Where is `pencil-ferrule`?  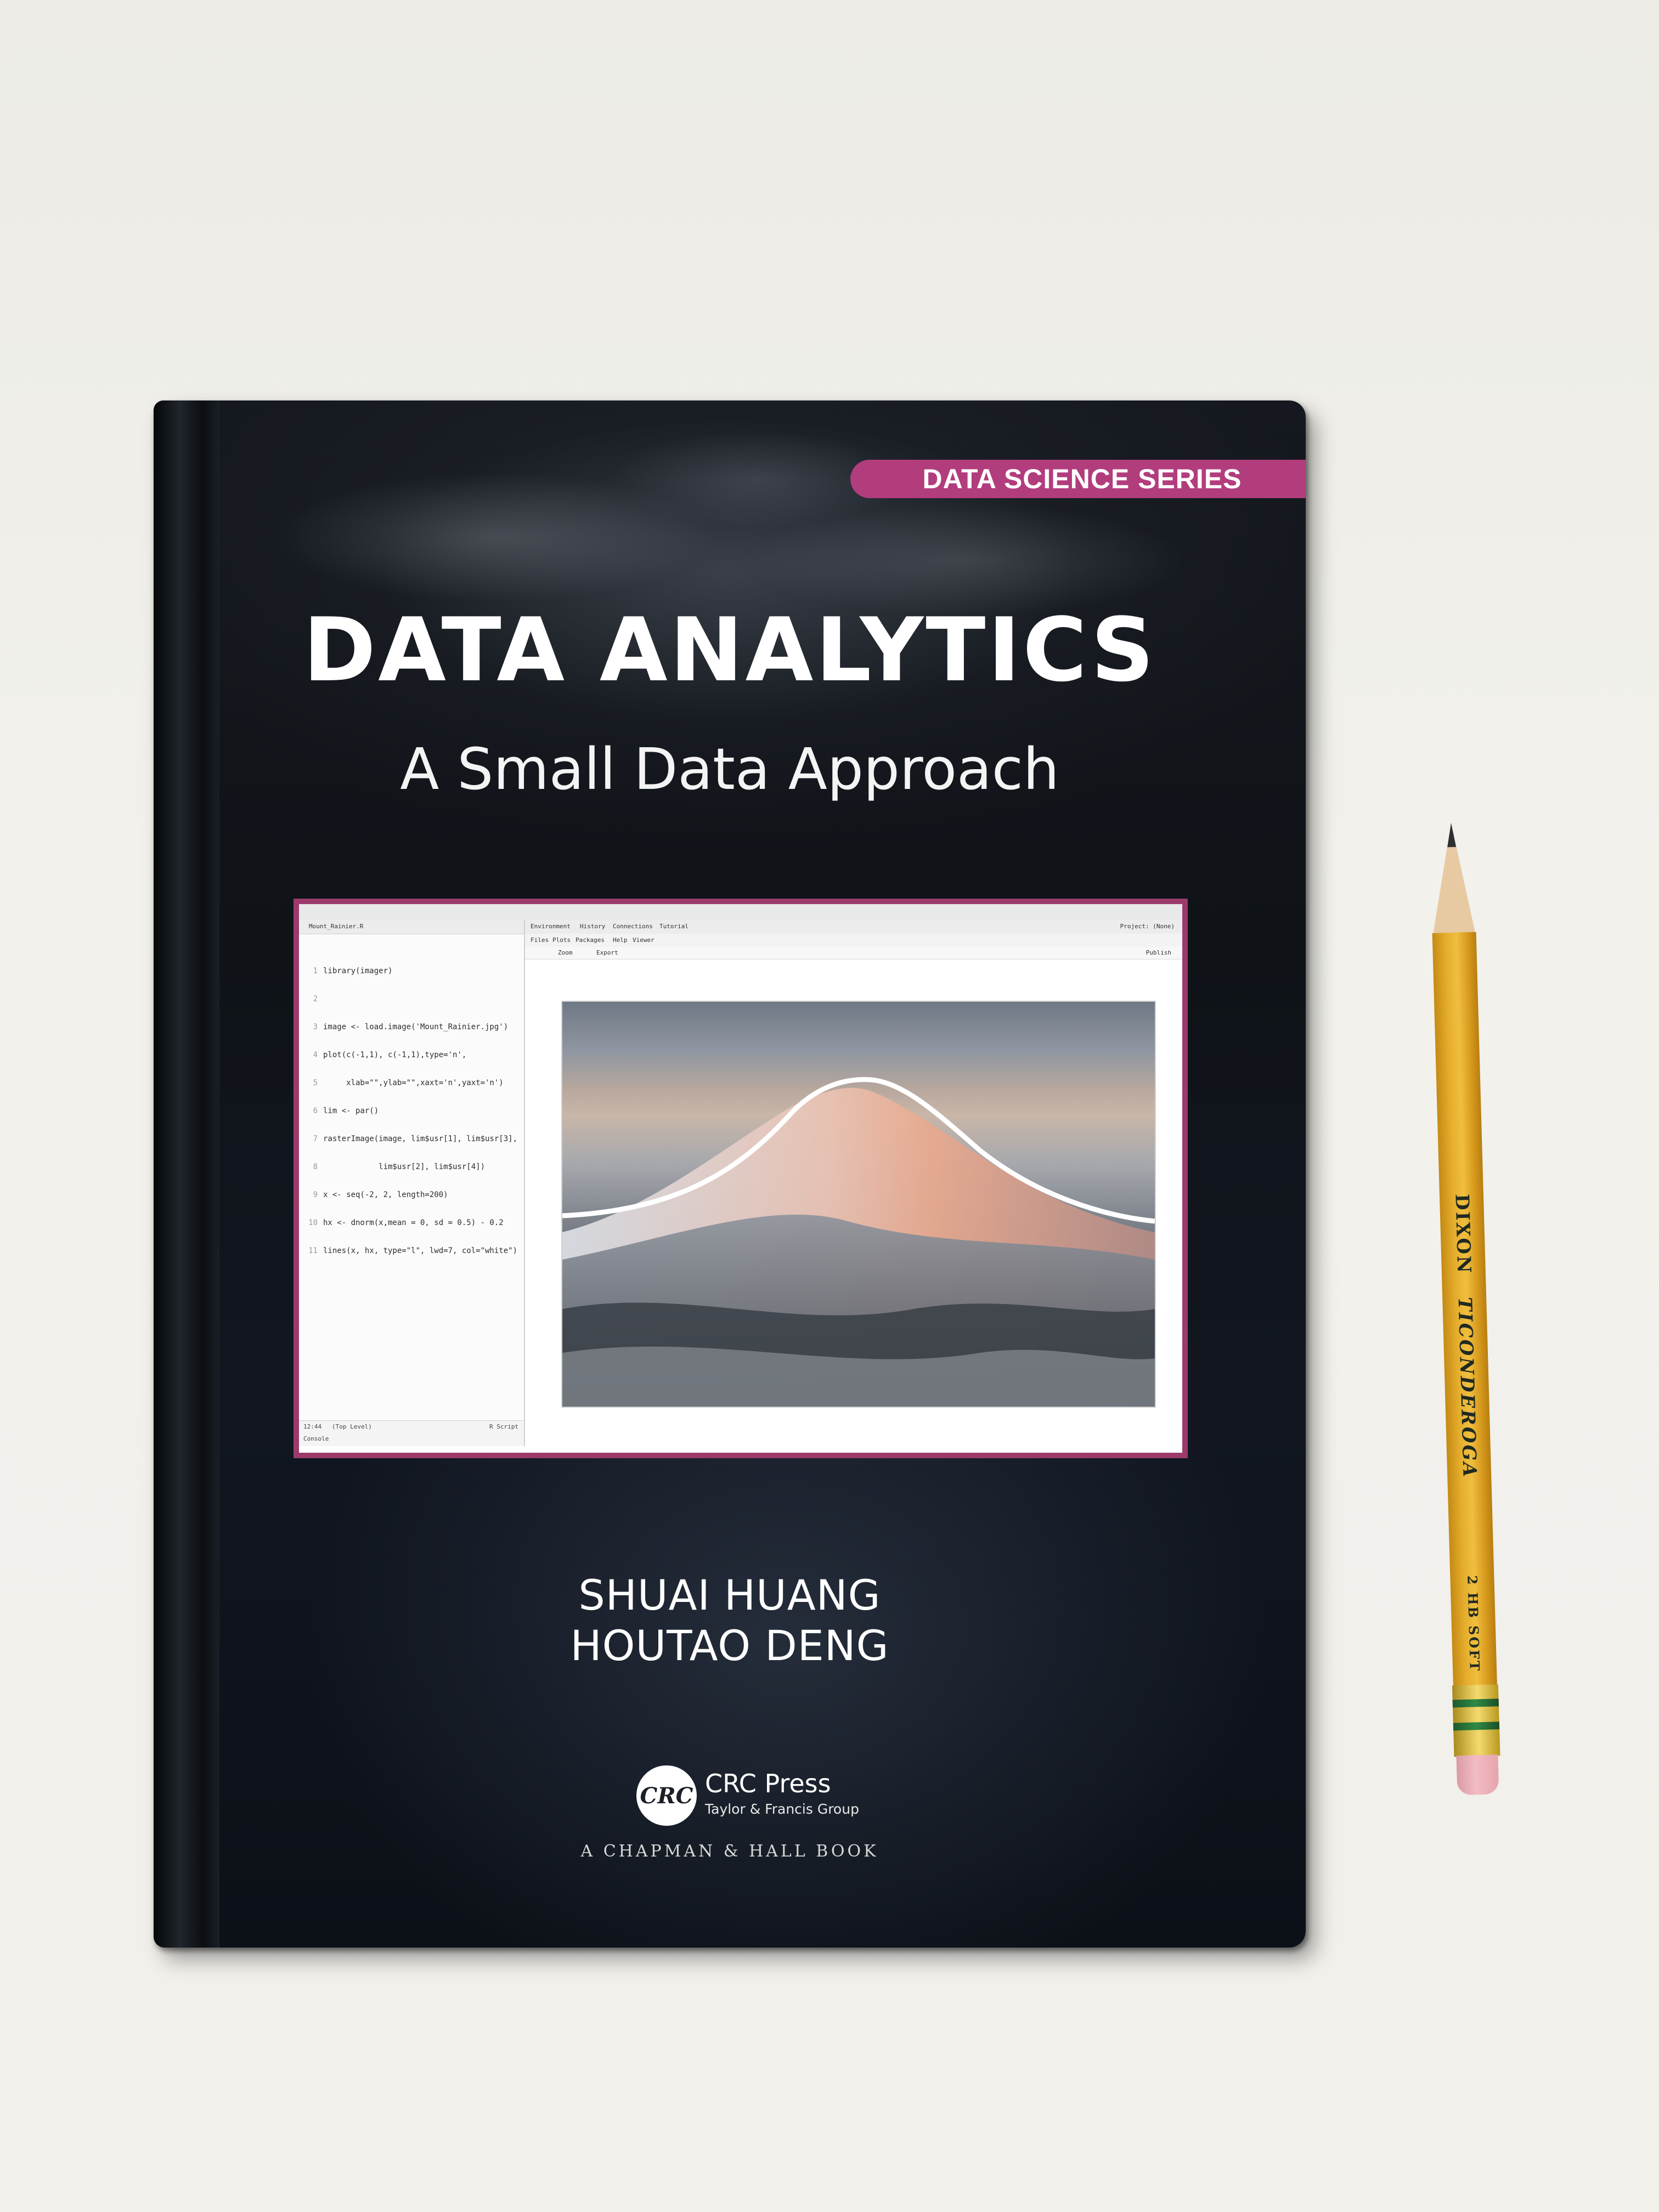
pencil-ferrule is located at coordinates (1476, 1720).